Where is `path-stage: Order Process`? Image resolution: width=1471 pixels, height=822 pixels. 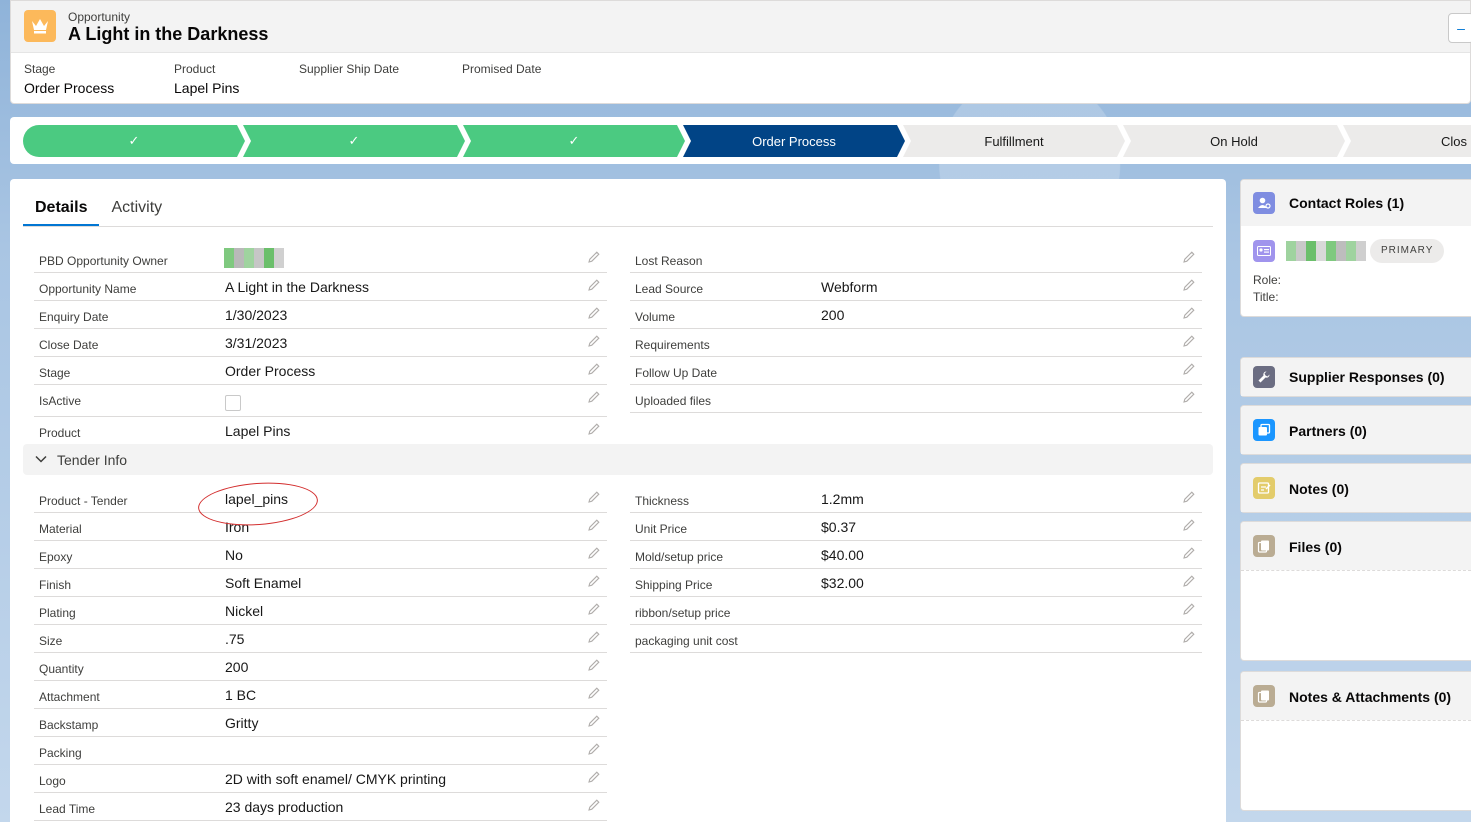 path-stage: Order Process is located at coordinates (794, 141).